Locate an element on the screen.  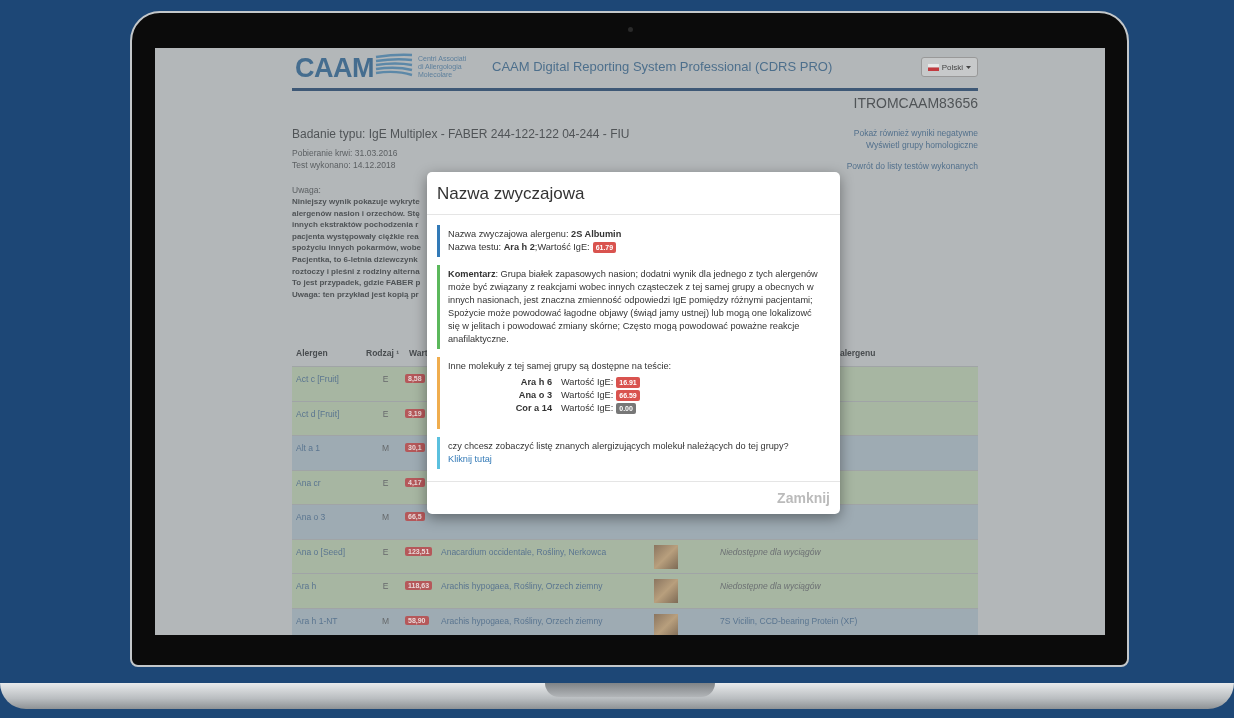
note-text-line: pacjenta występowały ciężkie rea is located at coordinates (356, 236).